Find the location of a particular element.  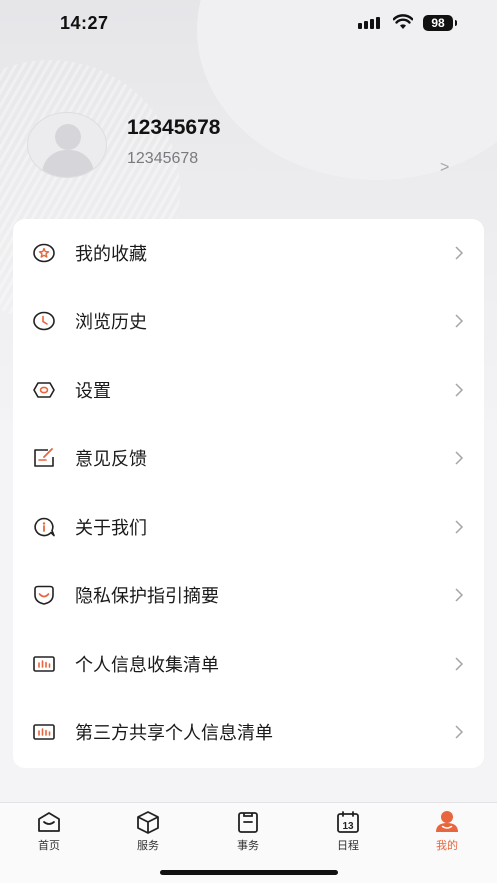

tab-label: 服务 is located at coordinates (148, 846).